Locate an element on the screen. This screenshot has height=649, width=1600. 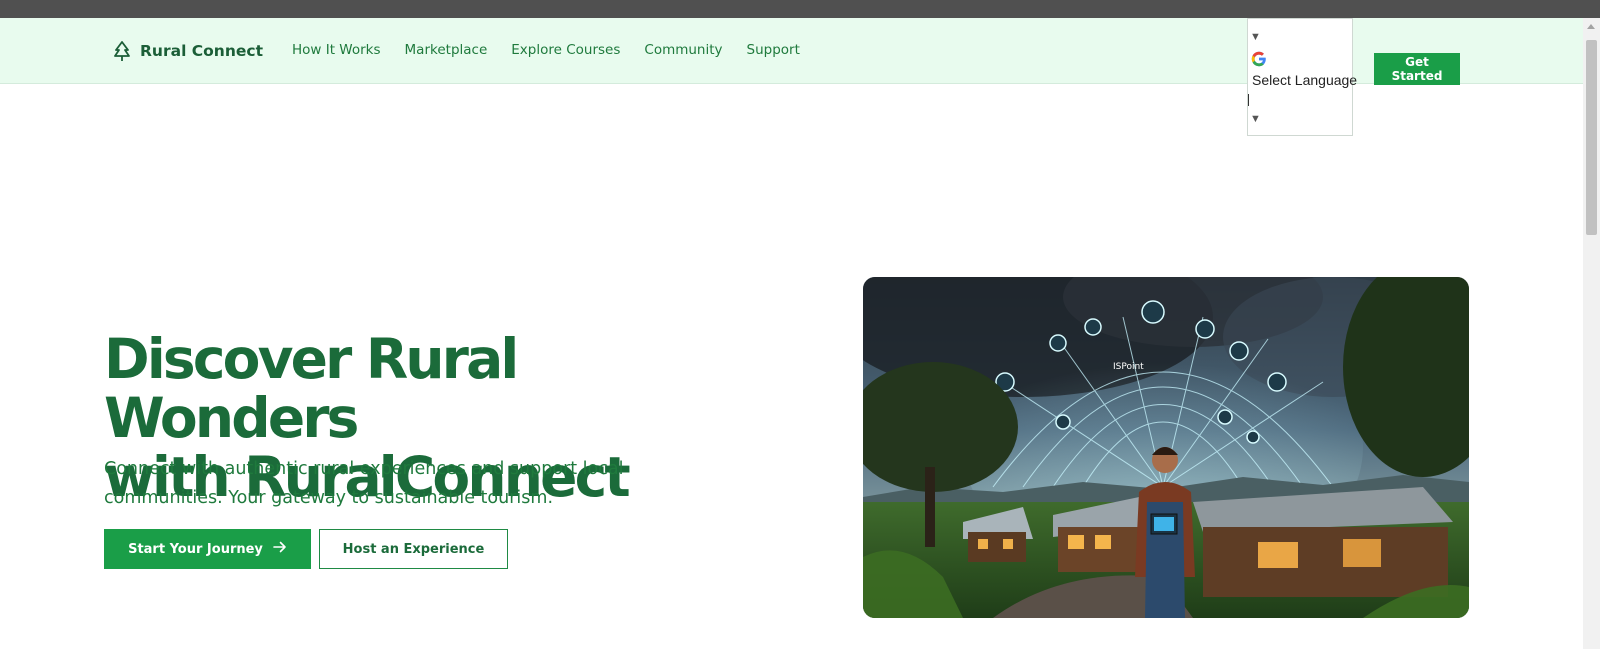
hero-title-line-1: Discover Rural Wonders is located at coordinates (311, 388).